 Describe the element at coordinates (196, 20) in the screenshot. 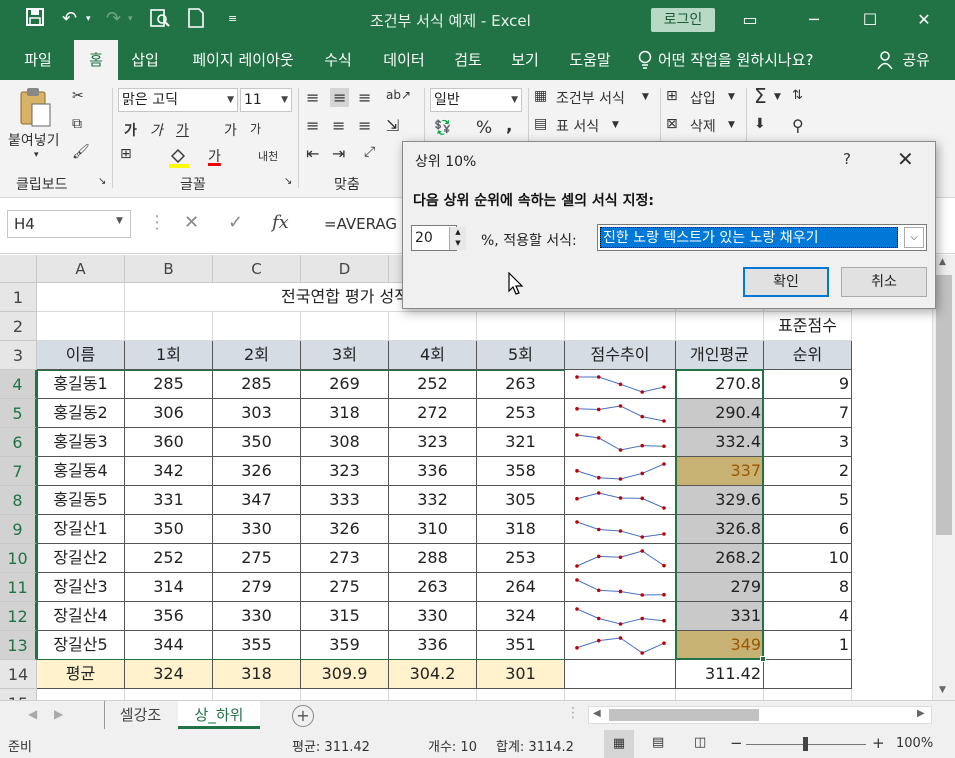

I see `new-file-icon` at that location.